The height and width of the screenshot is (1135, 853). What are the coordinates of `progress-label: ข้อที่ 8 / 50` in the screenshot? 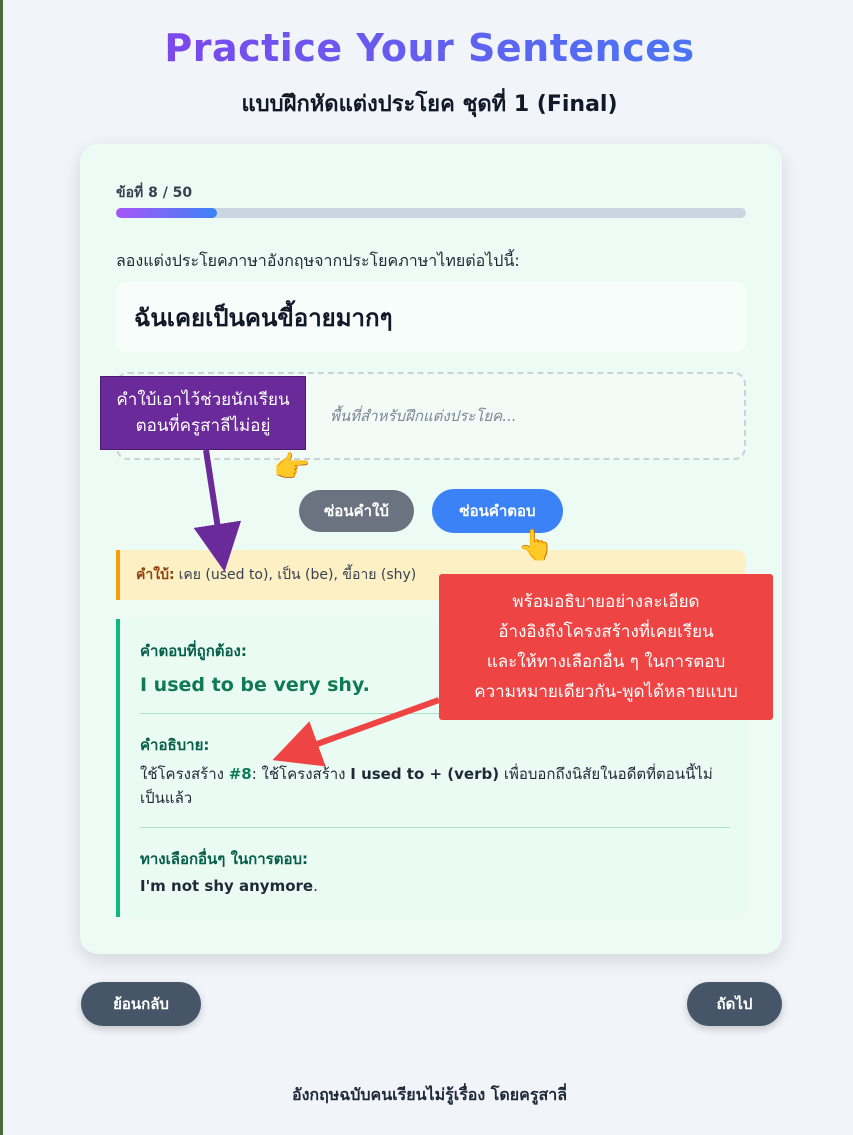 It's located at (154, 193).